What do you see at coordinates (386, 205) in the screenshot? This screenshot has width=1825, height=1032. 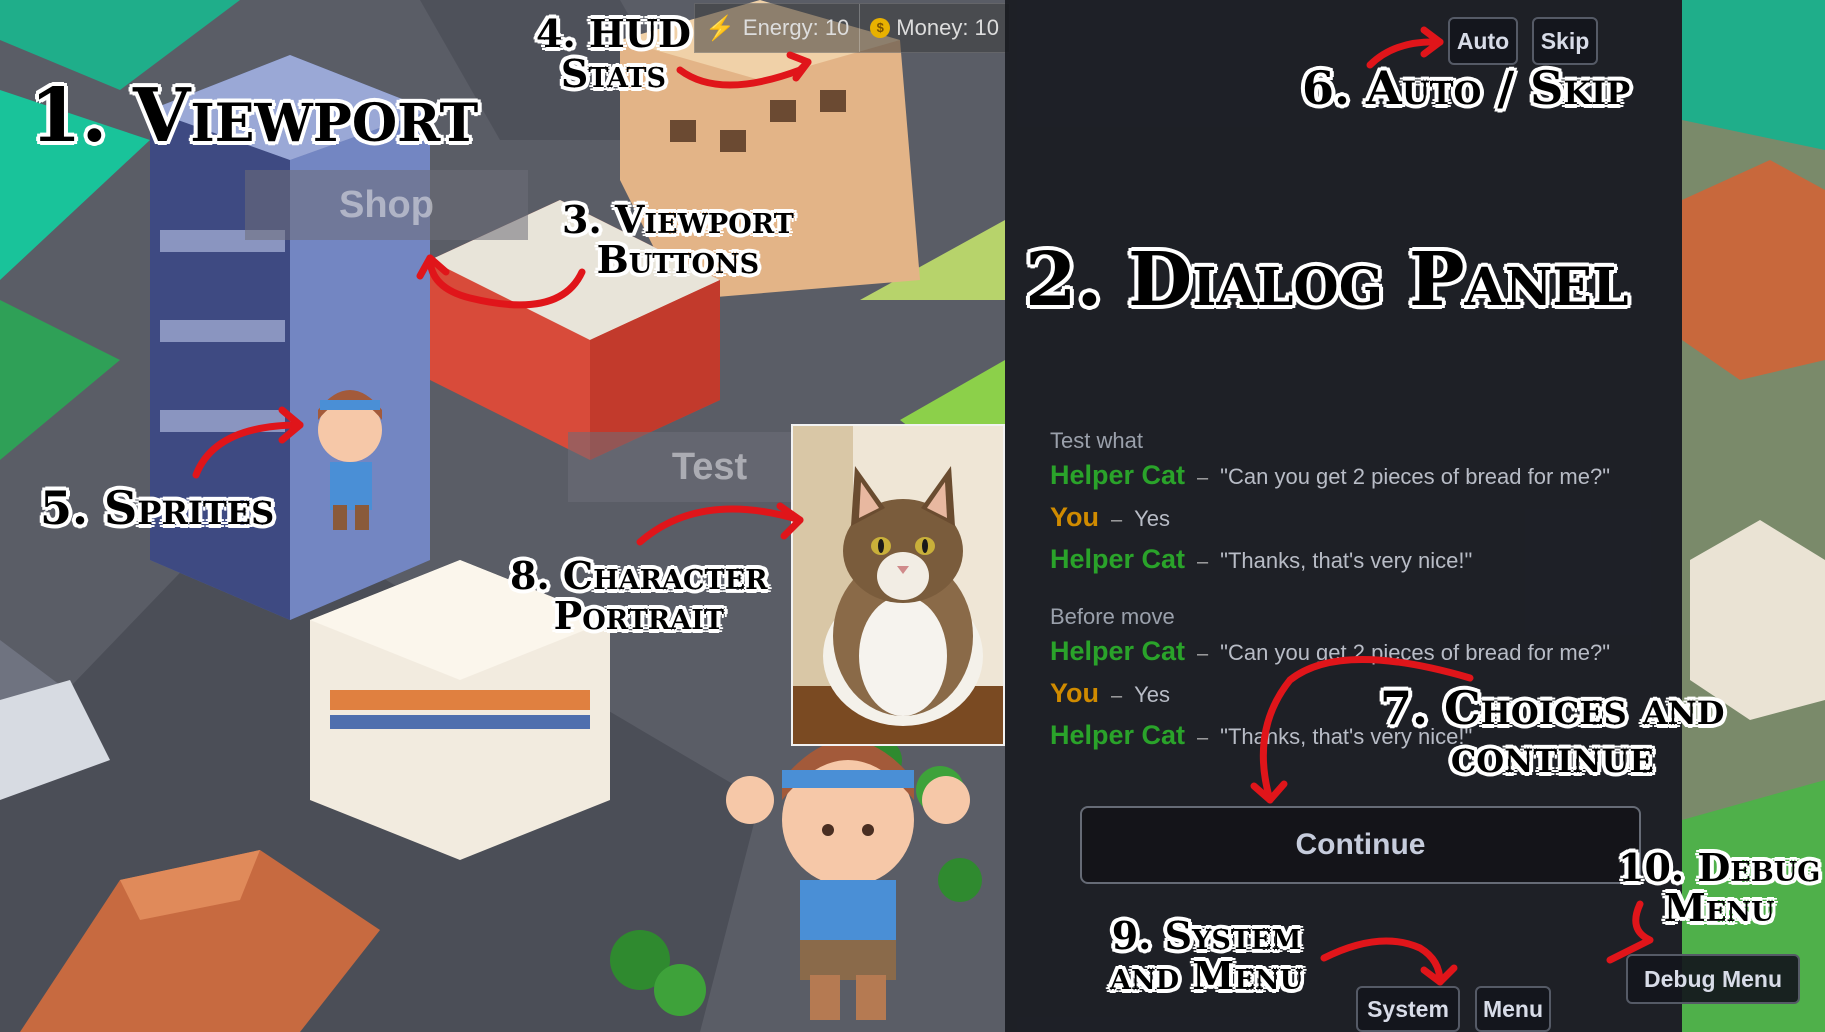 I see `viewport-button-shop: Shop` at bounding box center [386, 205].